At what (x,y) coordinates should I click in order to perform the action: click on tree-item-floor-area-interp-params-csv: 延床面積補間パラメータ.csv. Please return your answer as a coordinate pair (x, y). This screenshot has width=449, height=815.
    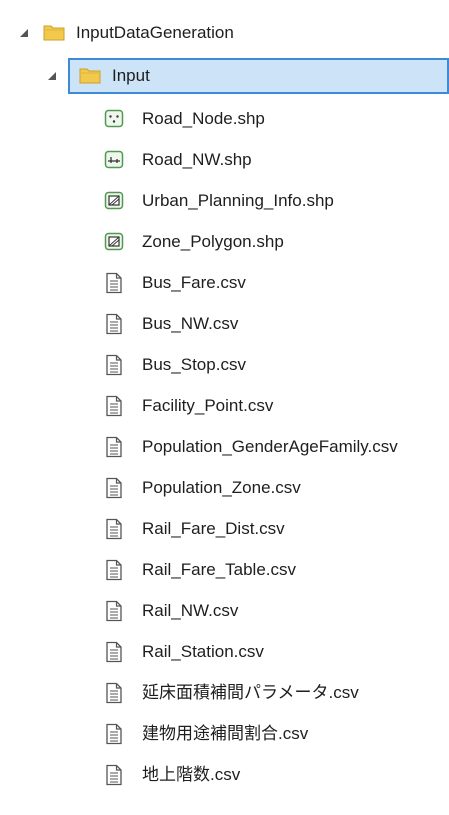
    Looking at the image, I should click on (224, 693).